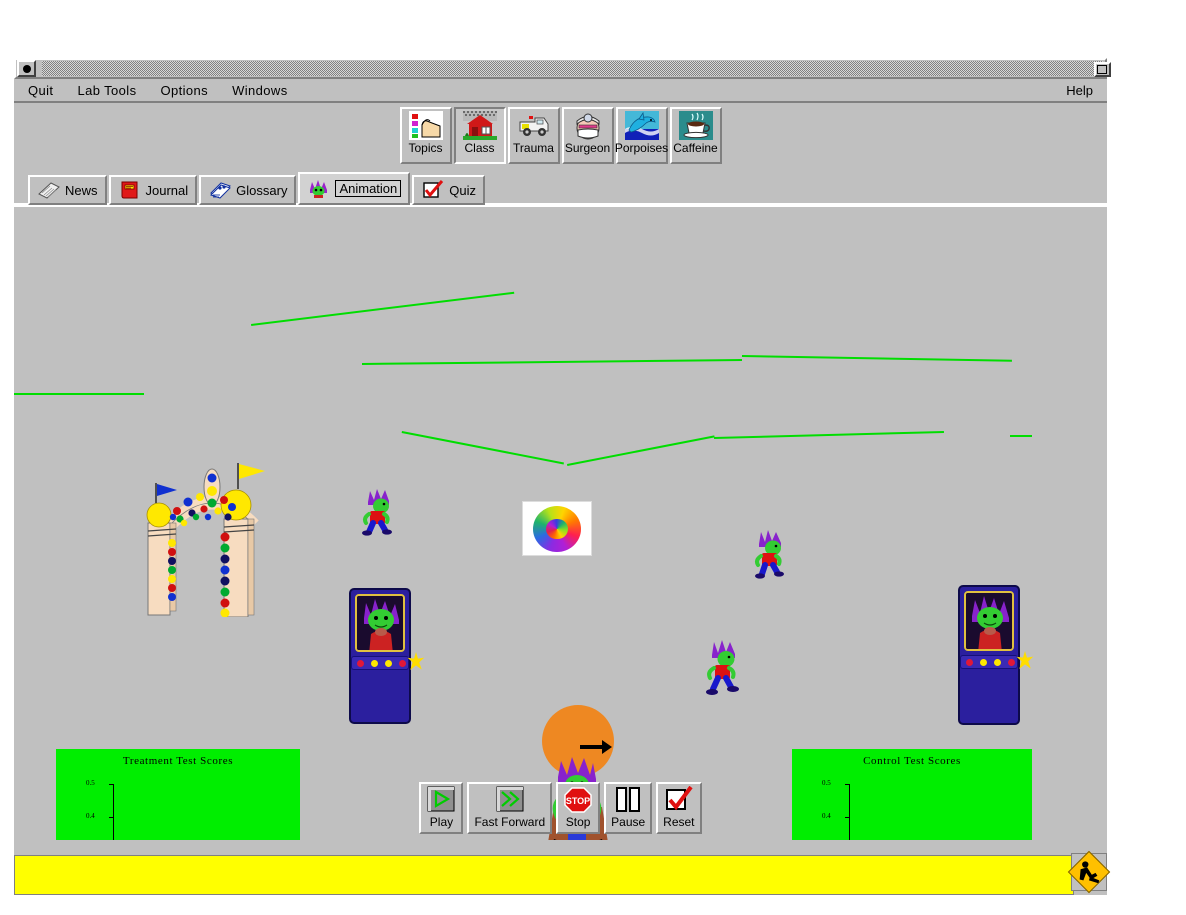 The width and height of the screenshot is (1186, 915). I want to click on toolbar-label-porpoises: Porpoises, so click(641, 148).